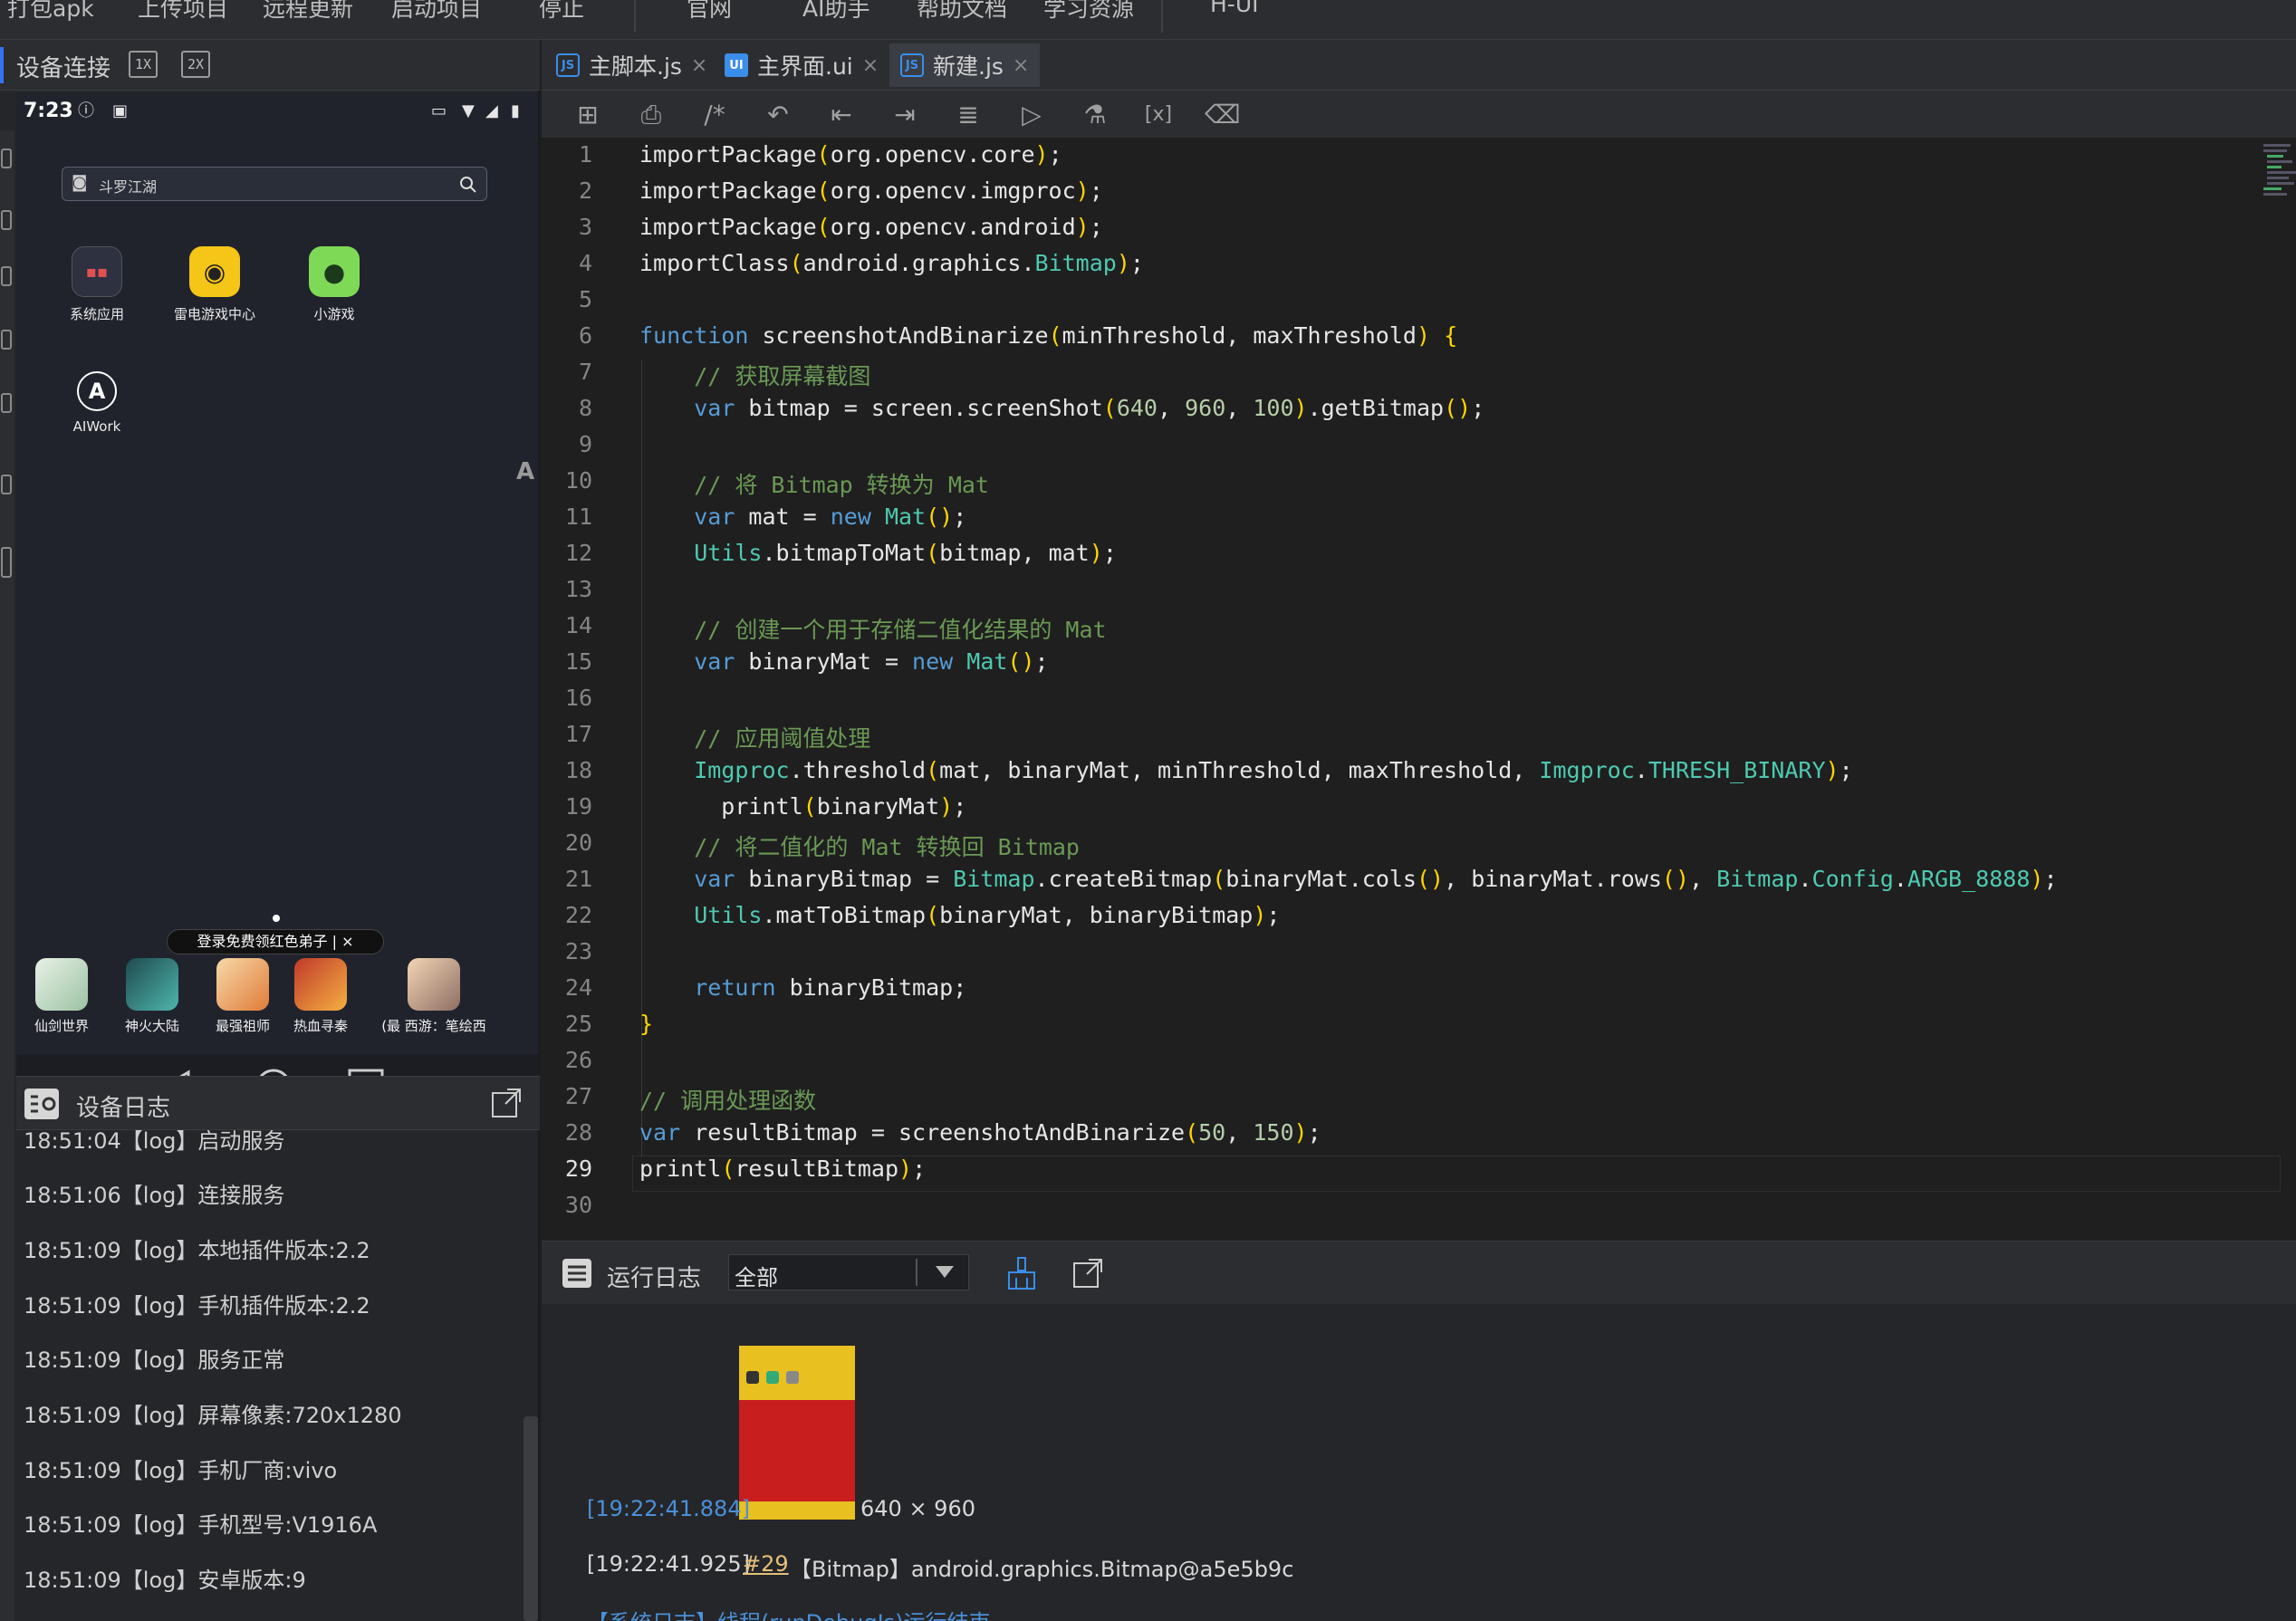  I want to click on tab-main-script: JS 主脚本.js ×, so click(631, 65).